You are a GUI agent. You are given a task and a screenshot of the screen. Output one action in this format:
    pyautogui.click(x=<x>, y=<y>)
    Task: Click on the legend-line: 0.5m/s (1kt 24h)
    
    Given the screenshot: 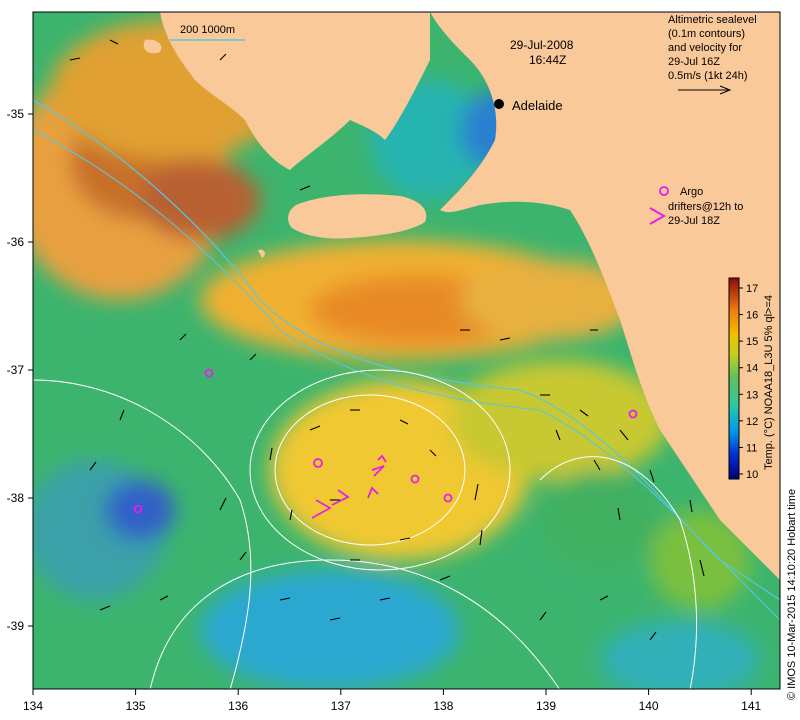 What is the action you would take?
    pyautogui.click(x=707, y=76)
    